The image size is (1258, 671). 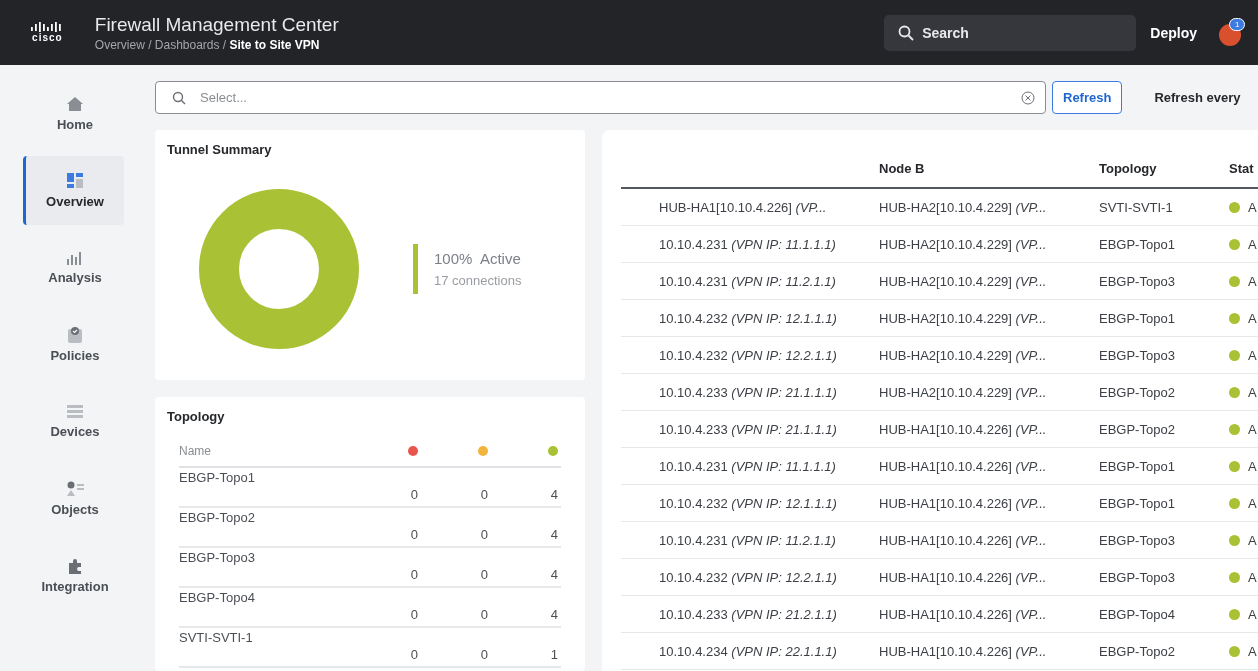 What do you see at coordinates (75, 103) in the screenshot?
I see `home-icon` at bounding box center [75, 103].